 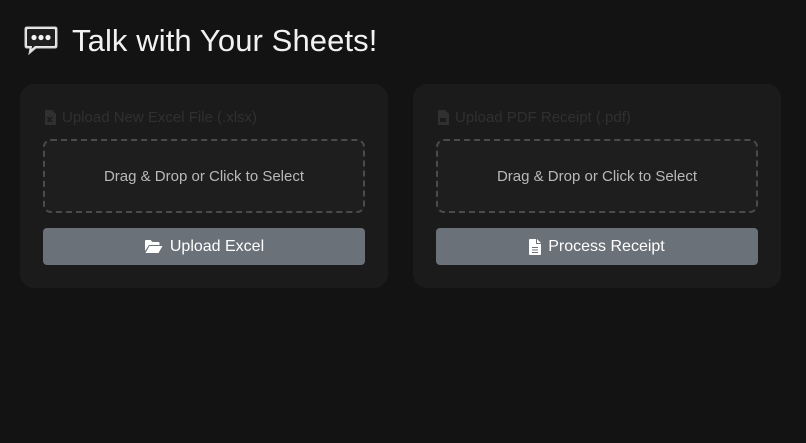 I want to click on pdf-dropzone-text: Drag & Drop or Click to Select, so click(x=597, y=176).